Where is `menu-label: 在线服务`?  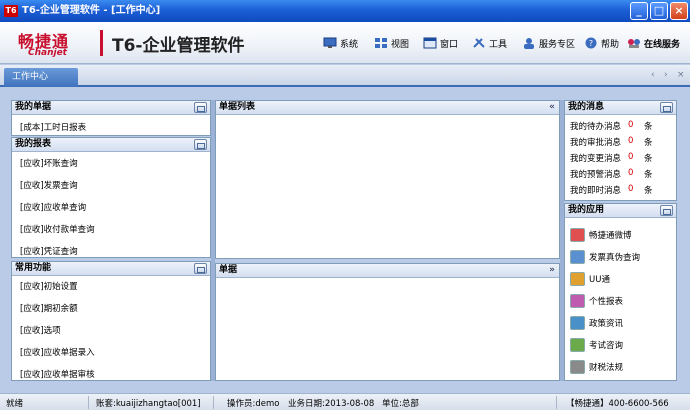 menu-label: 在线服务 is located at coordinates (662, 44).